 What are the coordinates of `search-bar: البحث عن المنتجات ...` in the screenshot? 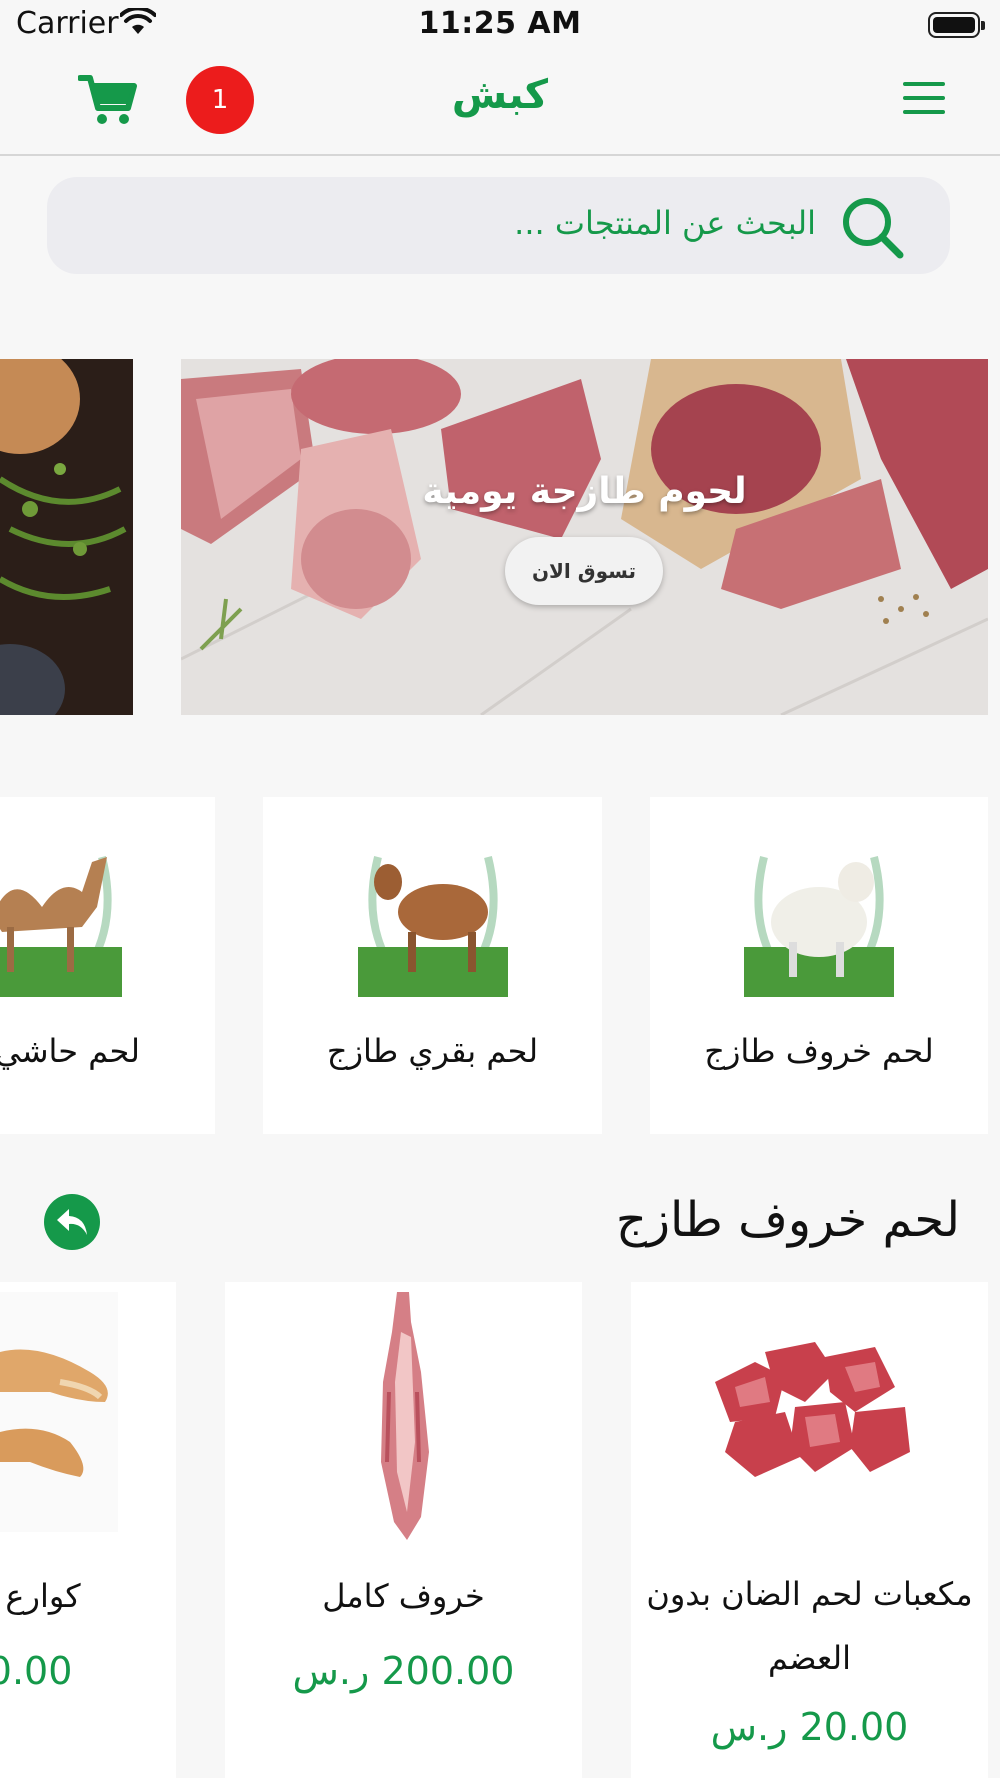 It's located at (498, 225).